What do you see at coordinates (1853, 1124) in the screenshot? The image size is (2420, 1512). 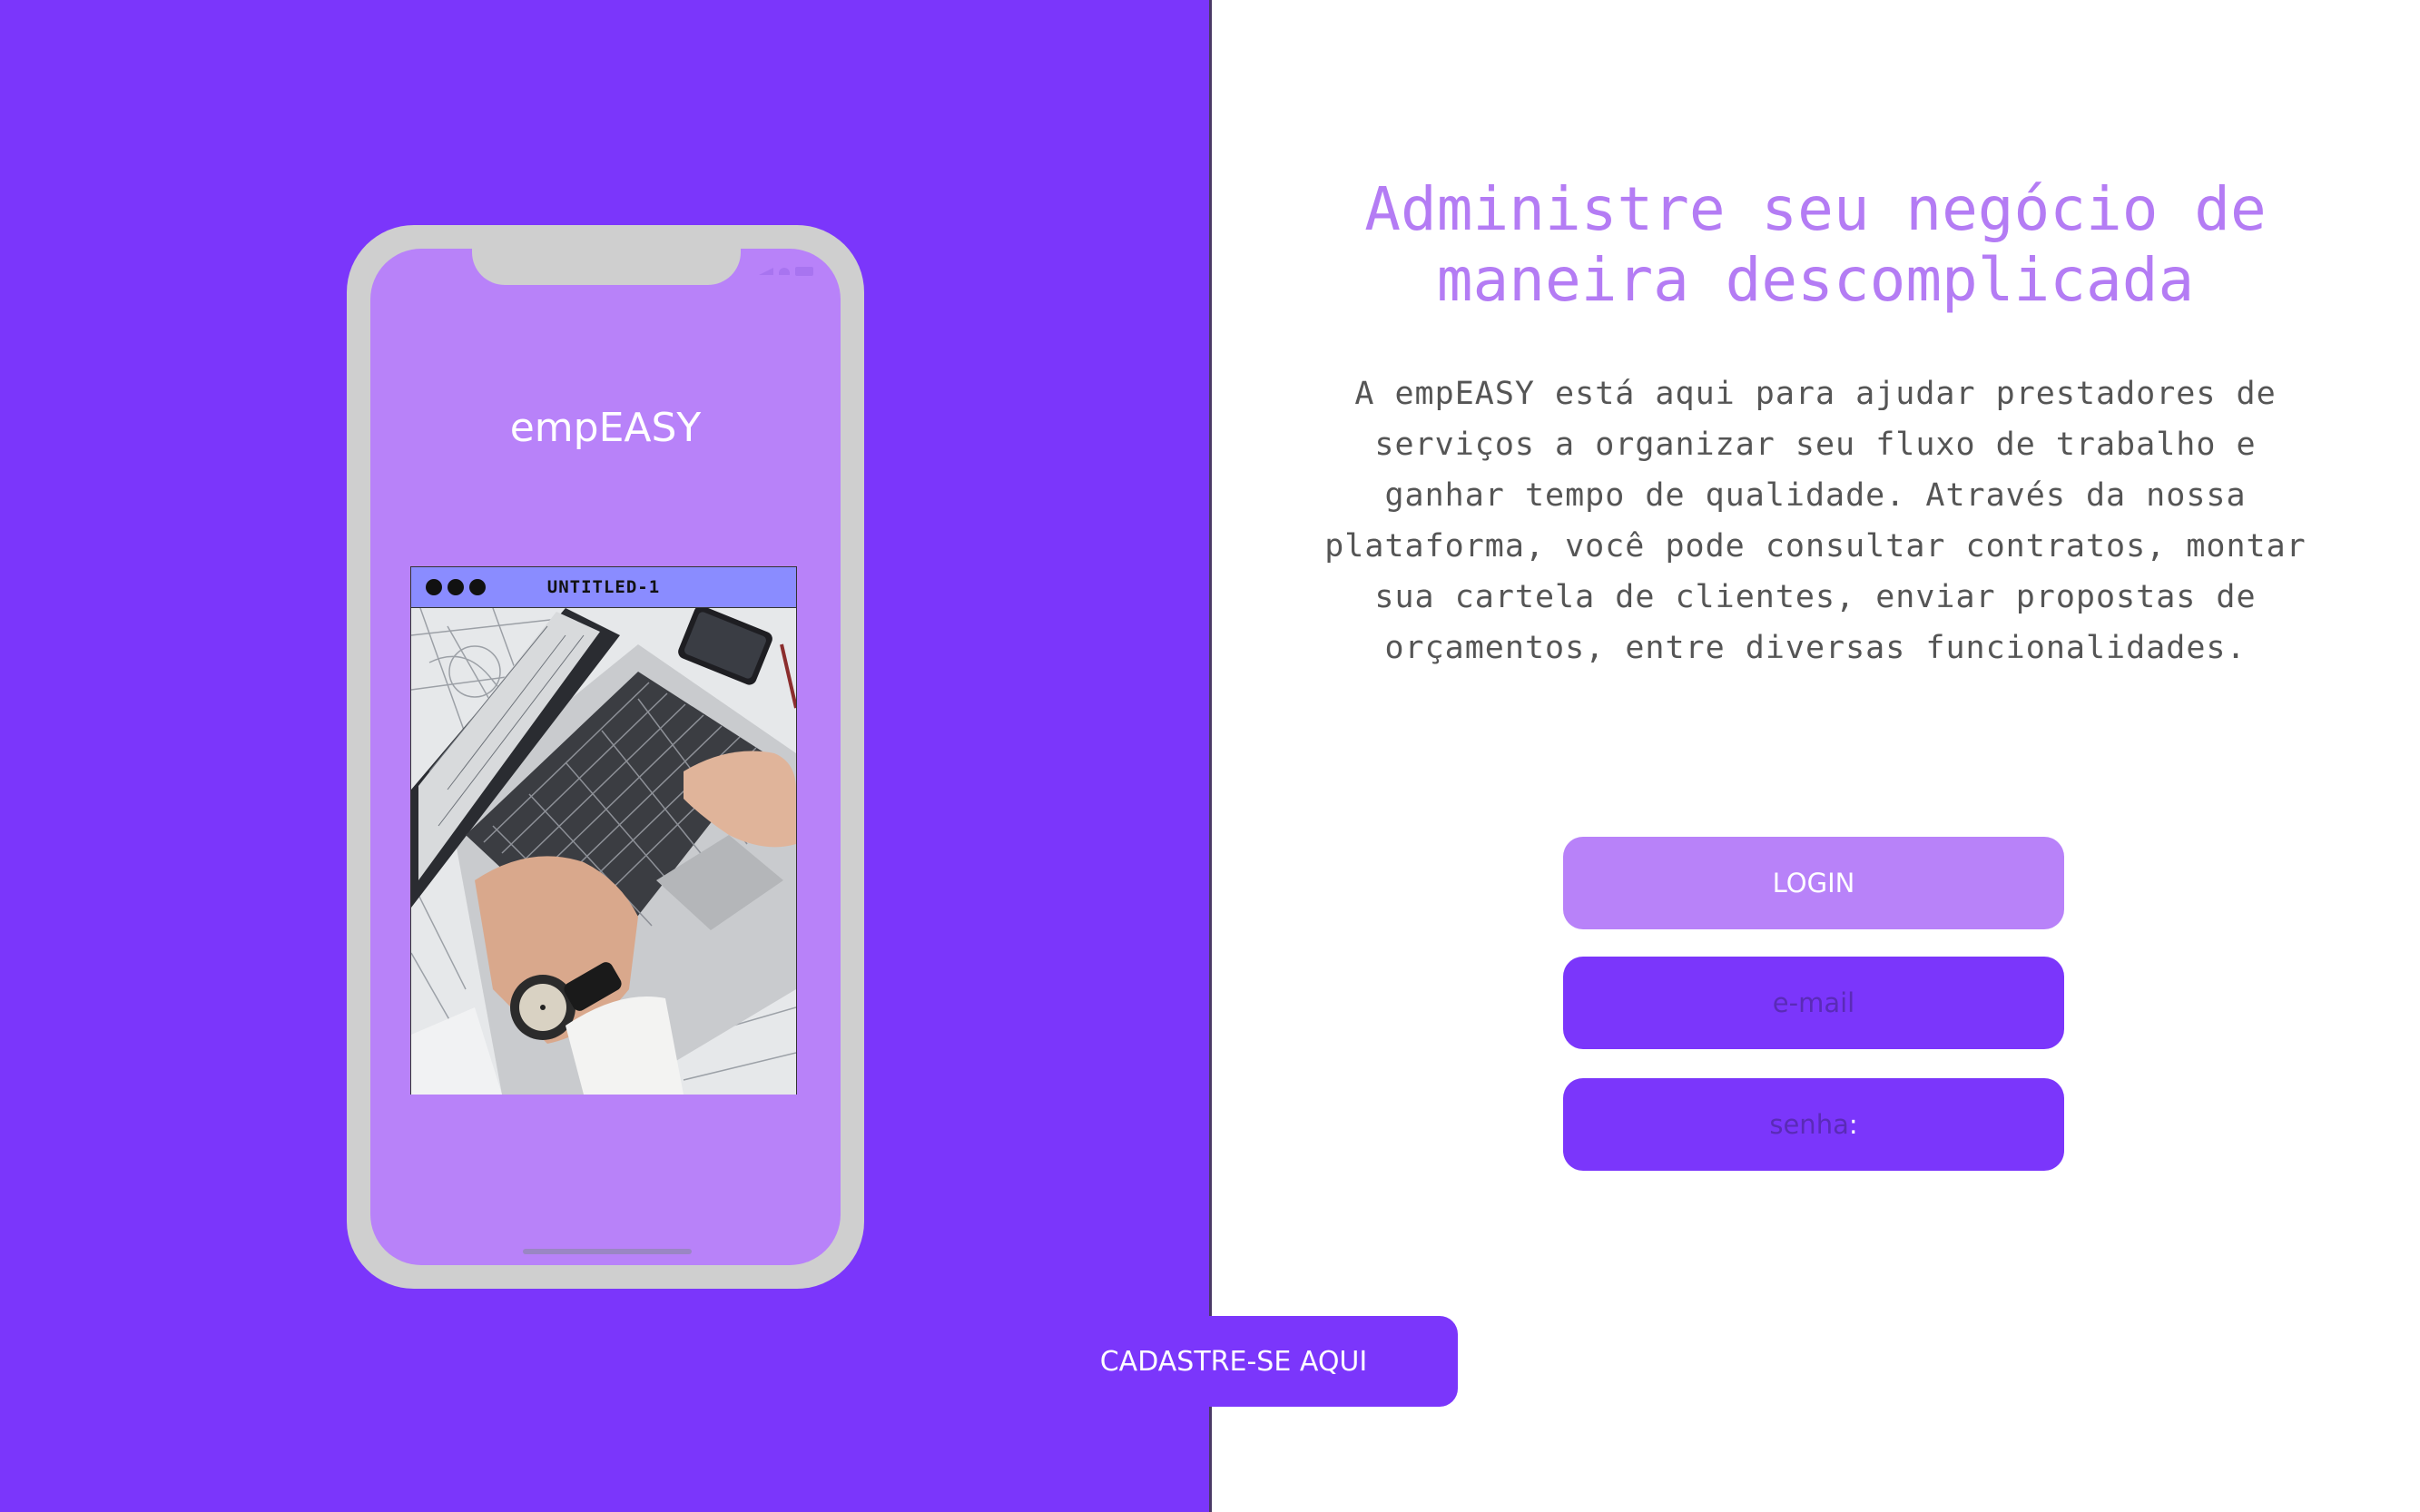 I see `password-suffix: :` at bounding box center [1853, 1124].